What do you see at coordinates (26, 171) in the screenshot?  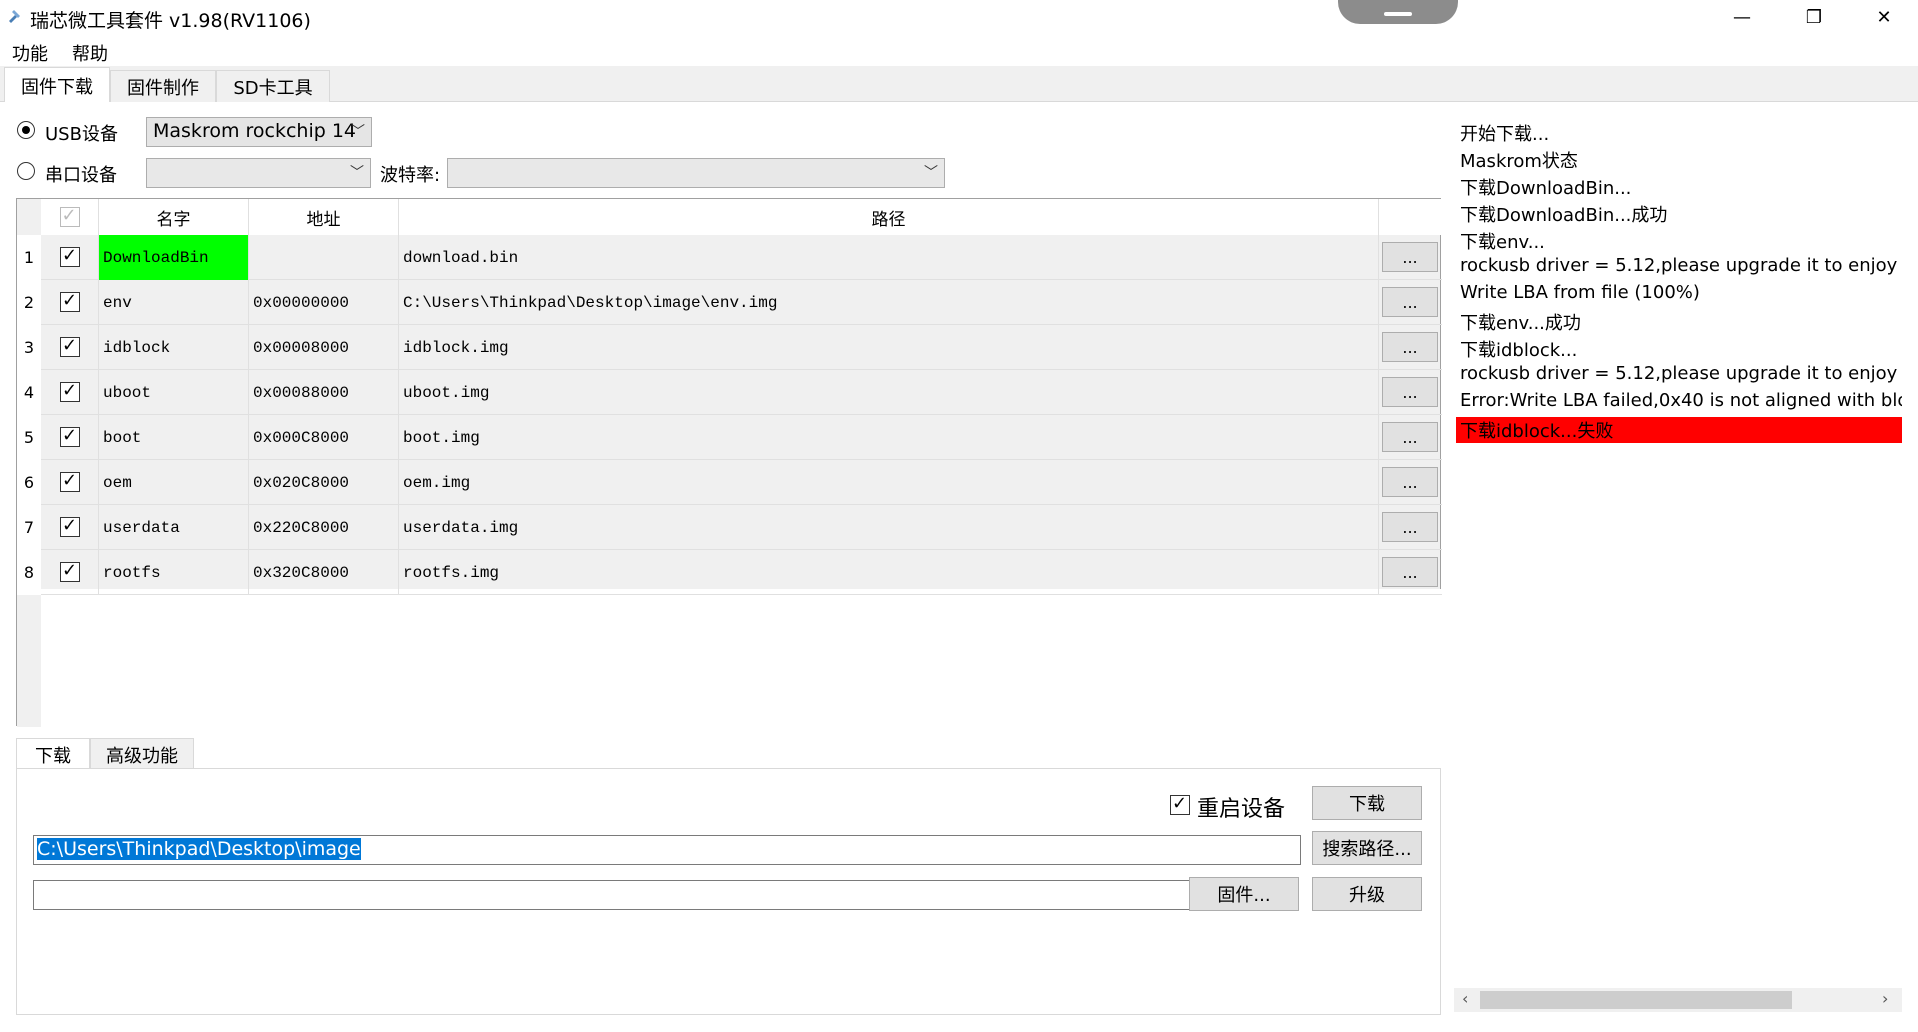 I see `serial-device-radio` at bounding box center [26, 171].